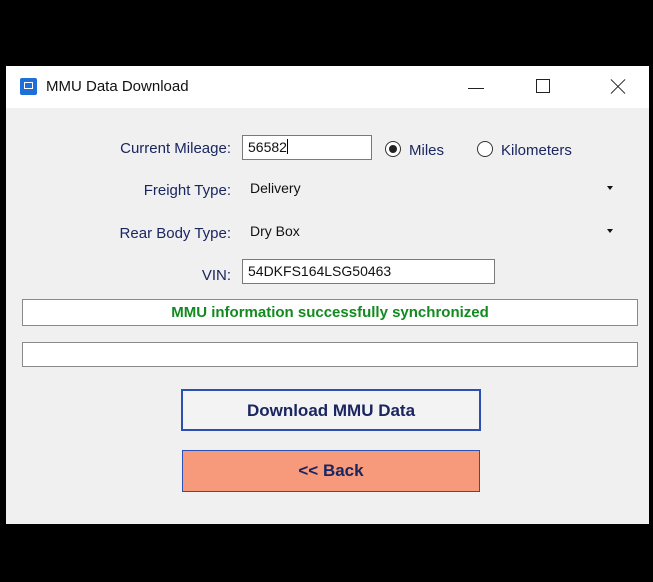 The height and width of the screenshot is (582, 653). Describe the element at coordinates (287, 146) in the screenshot. I see `text-caret` at that location.